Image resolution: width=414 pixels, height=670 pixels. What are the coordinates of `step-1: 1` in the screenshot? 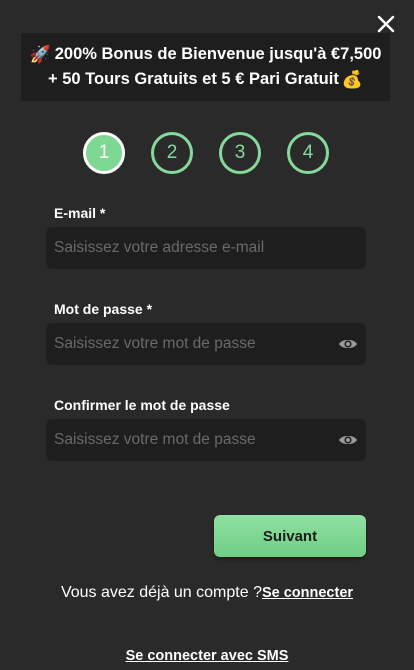 It's located at (104, 153).